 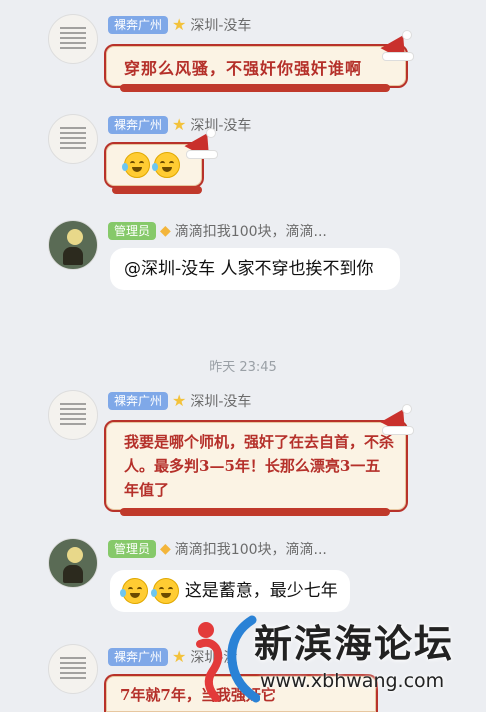 I want to click on message-text: @深圳-没车 人家不穿也挨不到你, so click(x=249, y=269).